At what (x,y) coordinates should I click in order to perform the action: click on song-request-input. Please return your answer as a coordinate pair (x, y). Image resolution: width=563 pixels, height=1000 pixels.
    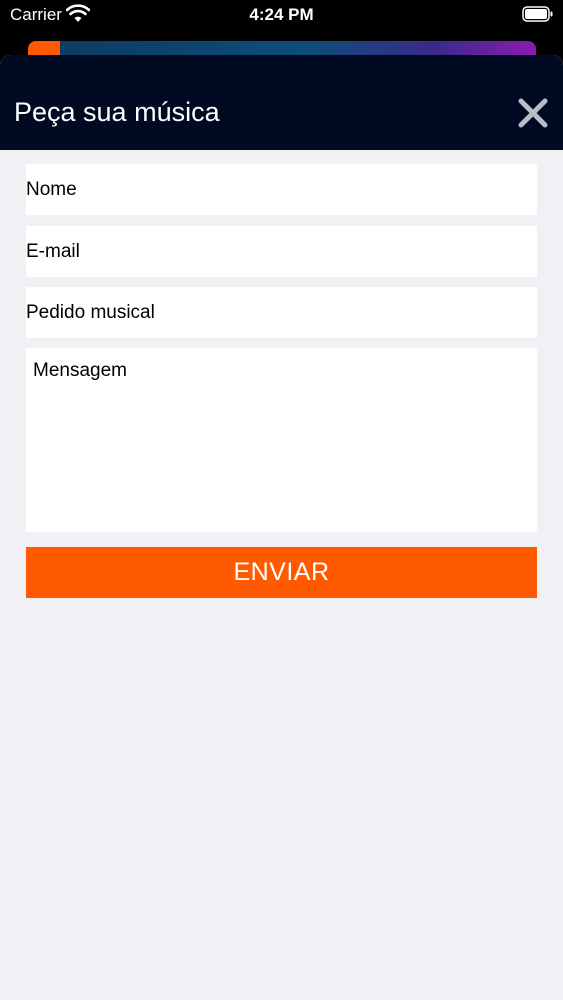
    Looking at the image, I should click on (281, 312).